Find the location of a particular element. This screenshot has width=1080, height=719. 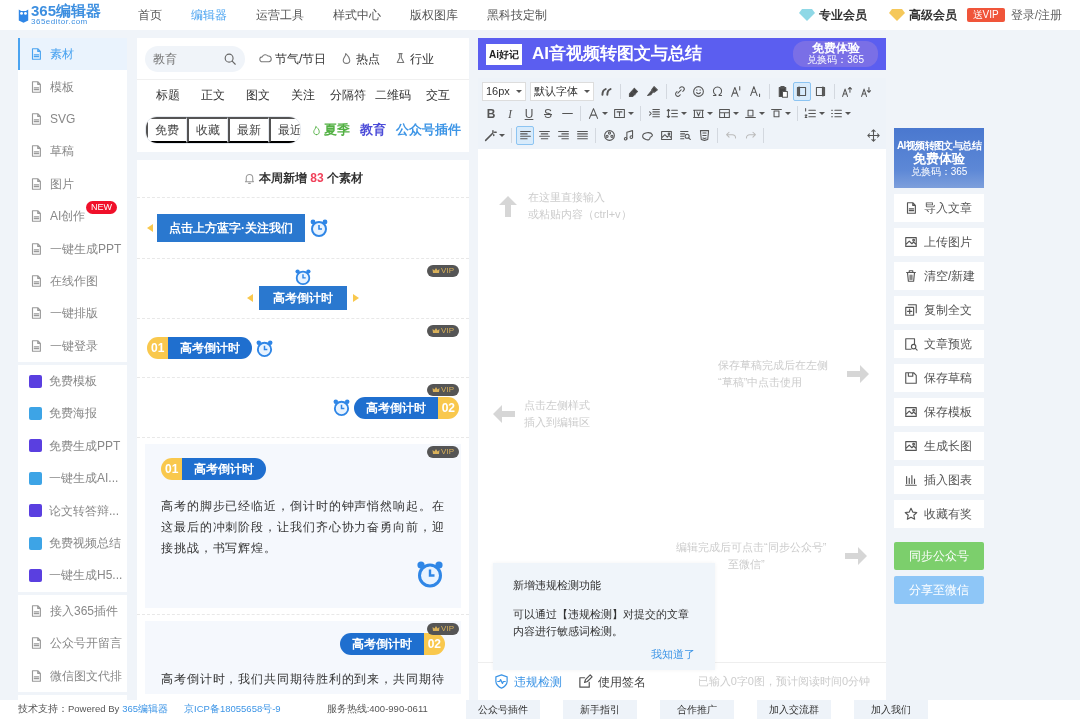

signature-link: 使用签名 is located at coordinates (612, 681).